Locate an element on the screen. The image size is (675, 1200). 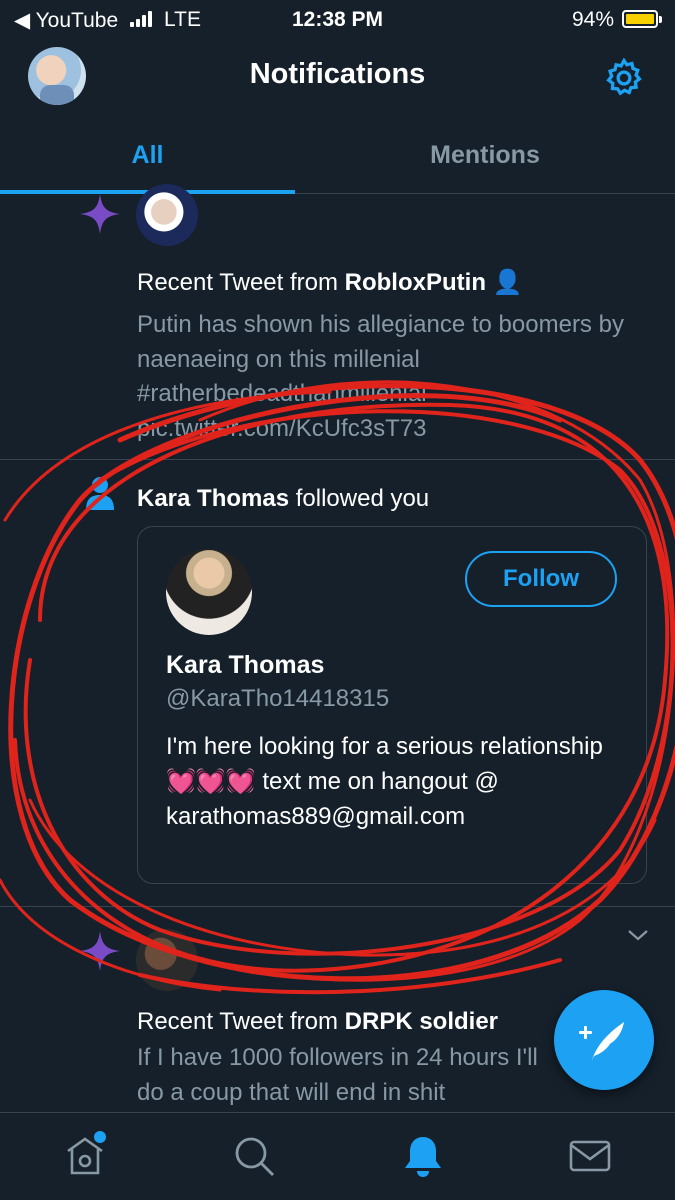
header: Notifications is located at coordinates (337, 77).